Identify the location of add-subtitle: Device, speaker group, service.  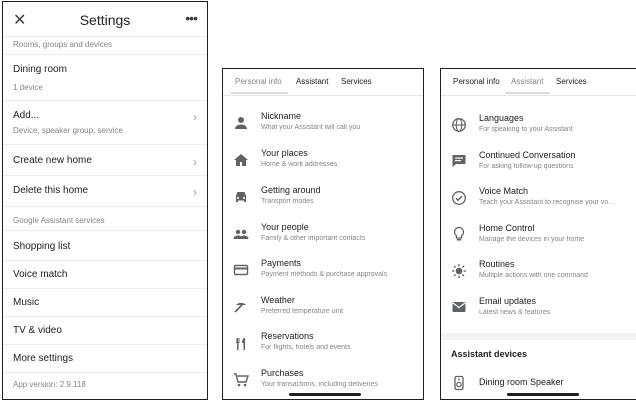
(68, 130).